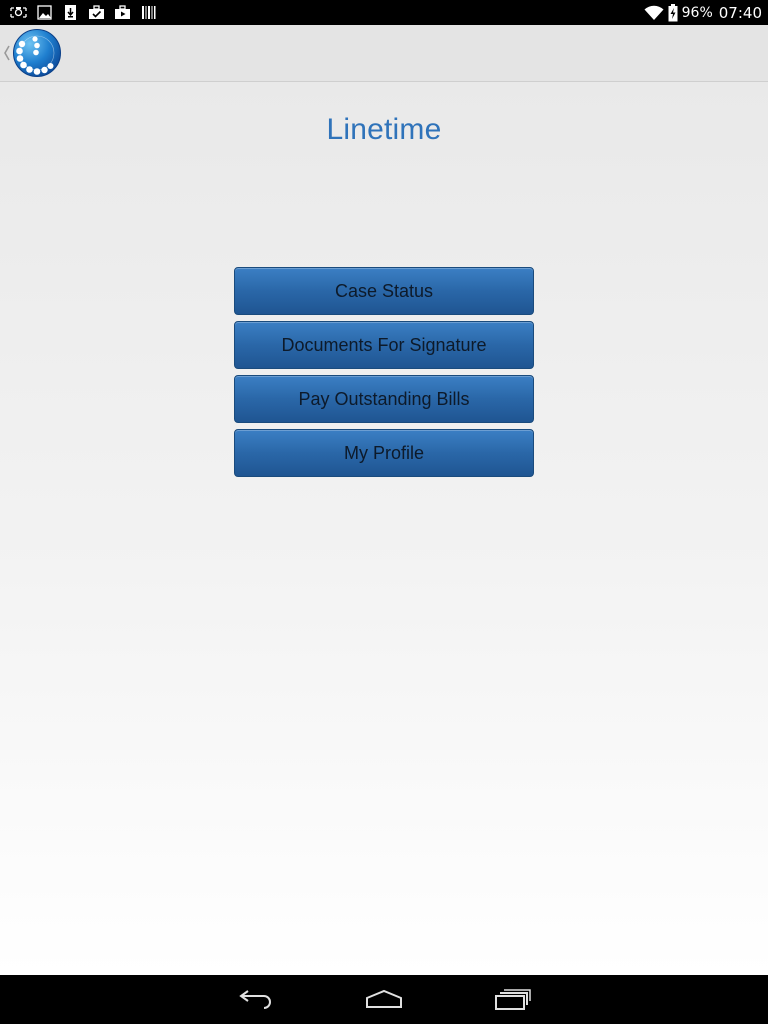  Describe the element at coordinates (83, 12) in the screenshot. I see `notification-icons` at that location.